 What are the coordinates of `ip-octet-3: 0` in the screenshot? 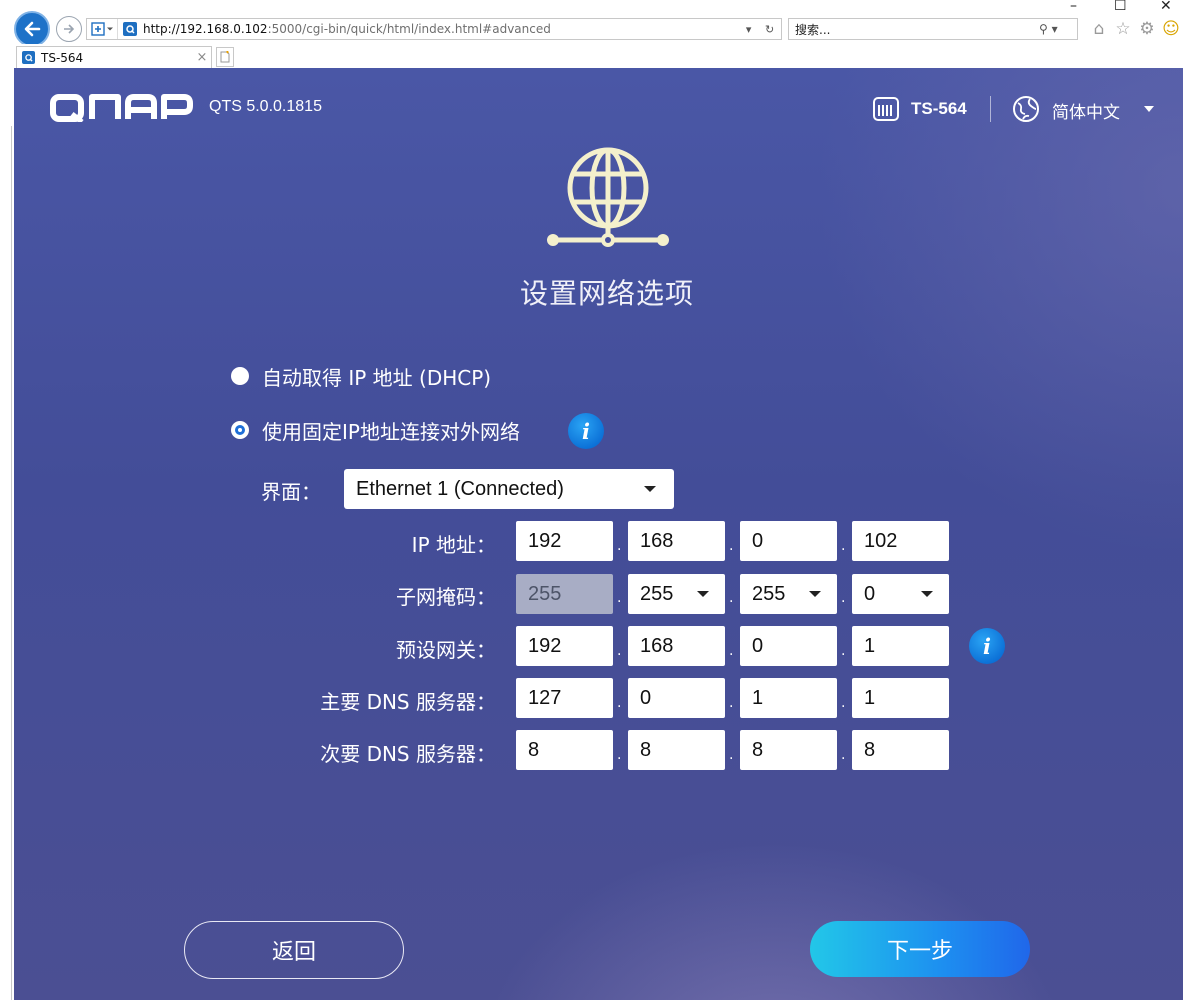 It's located at (788, 541).